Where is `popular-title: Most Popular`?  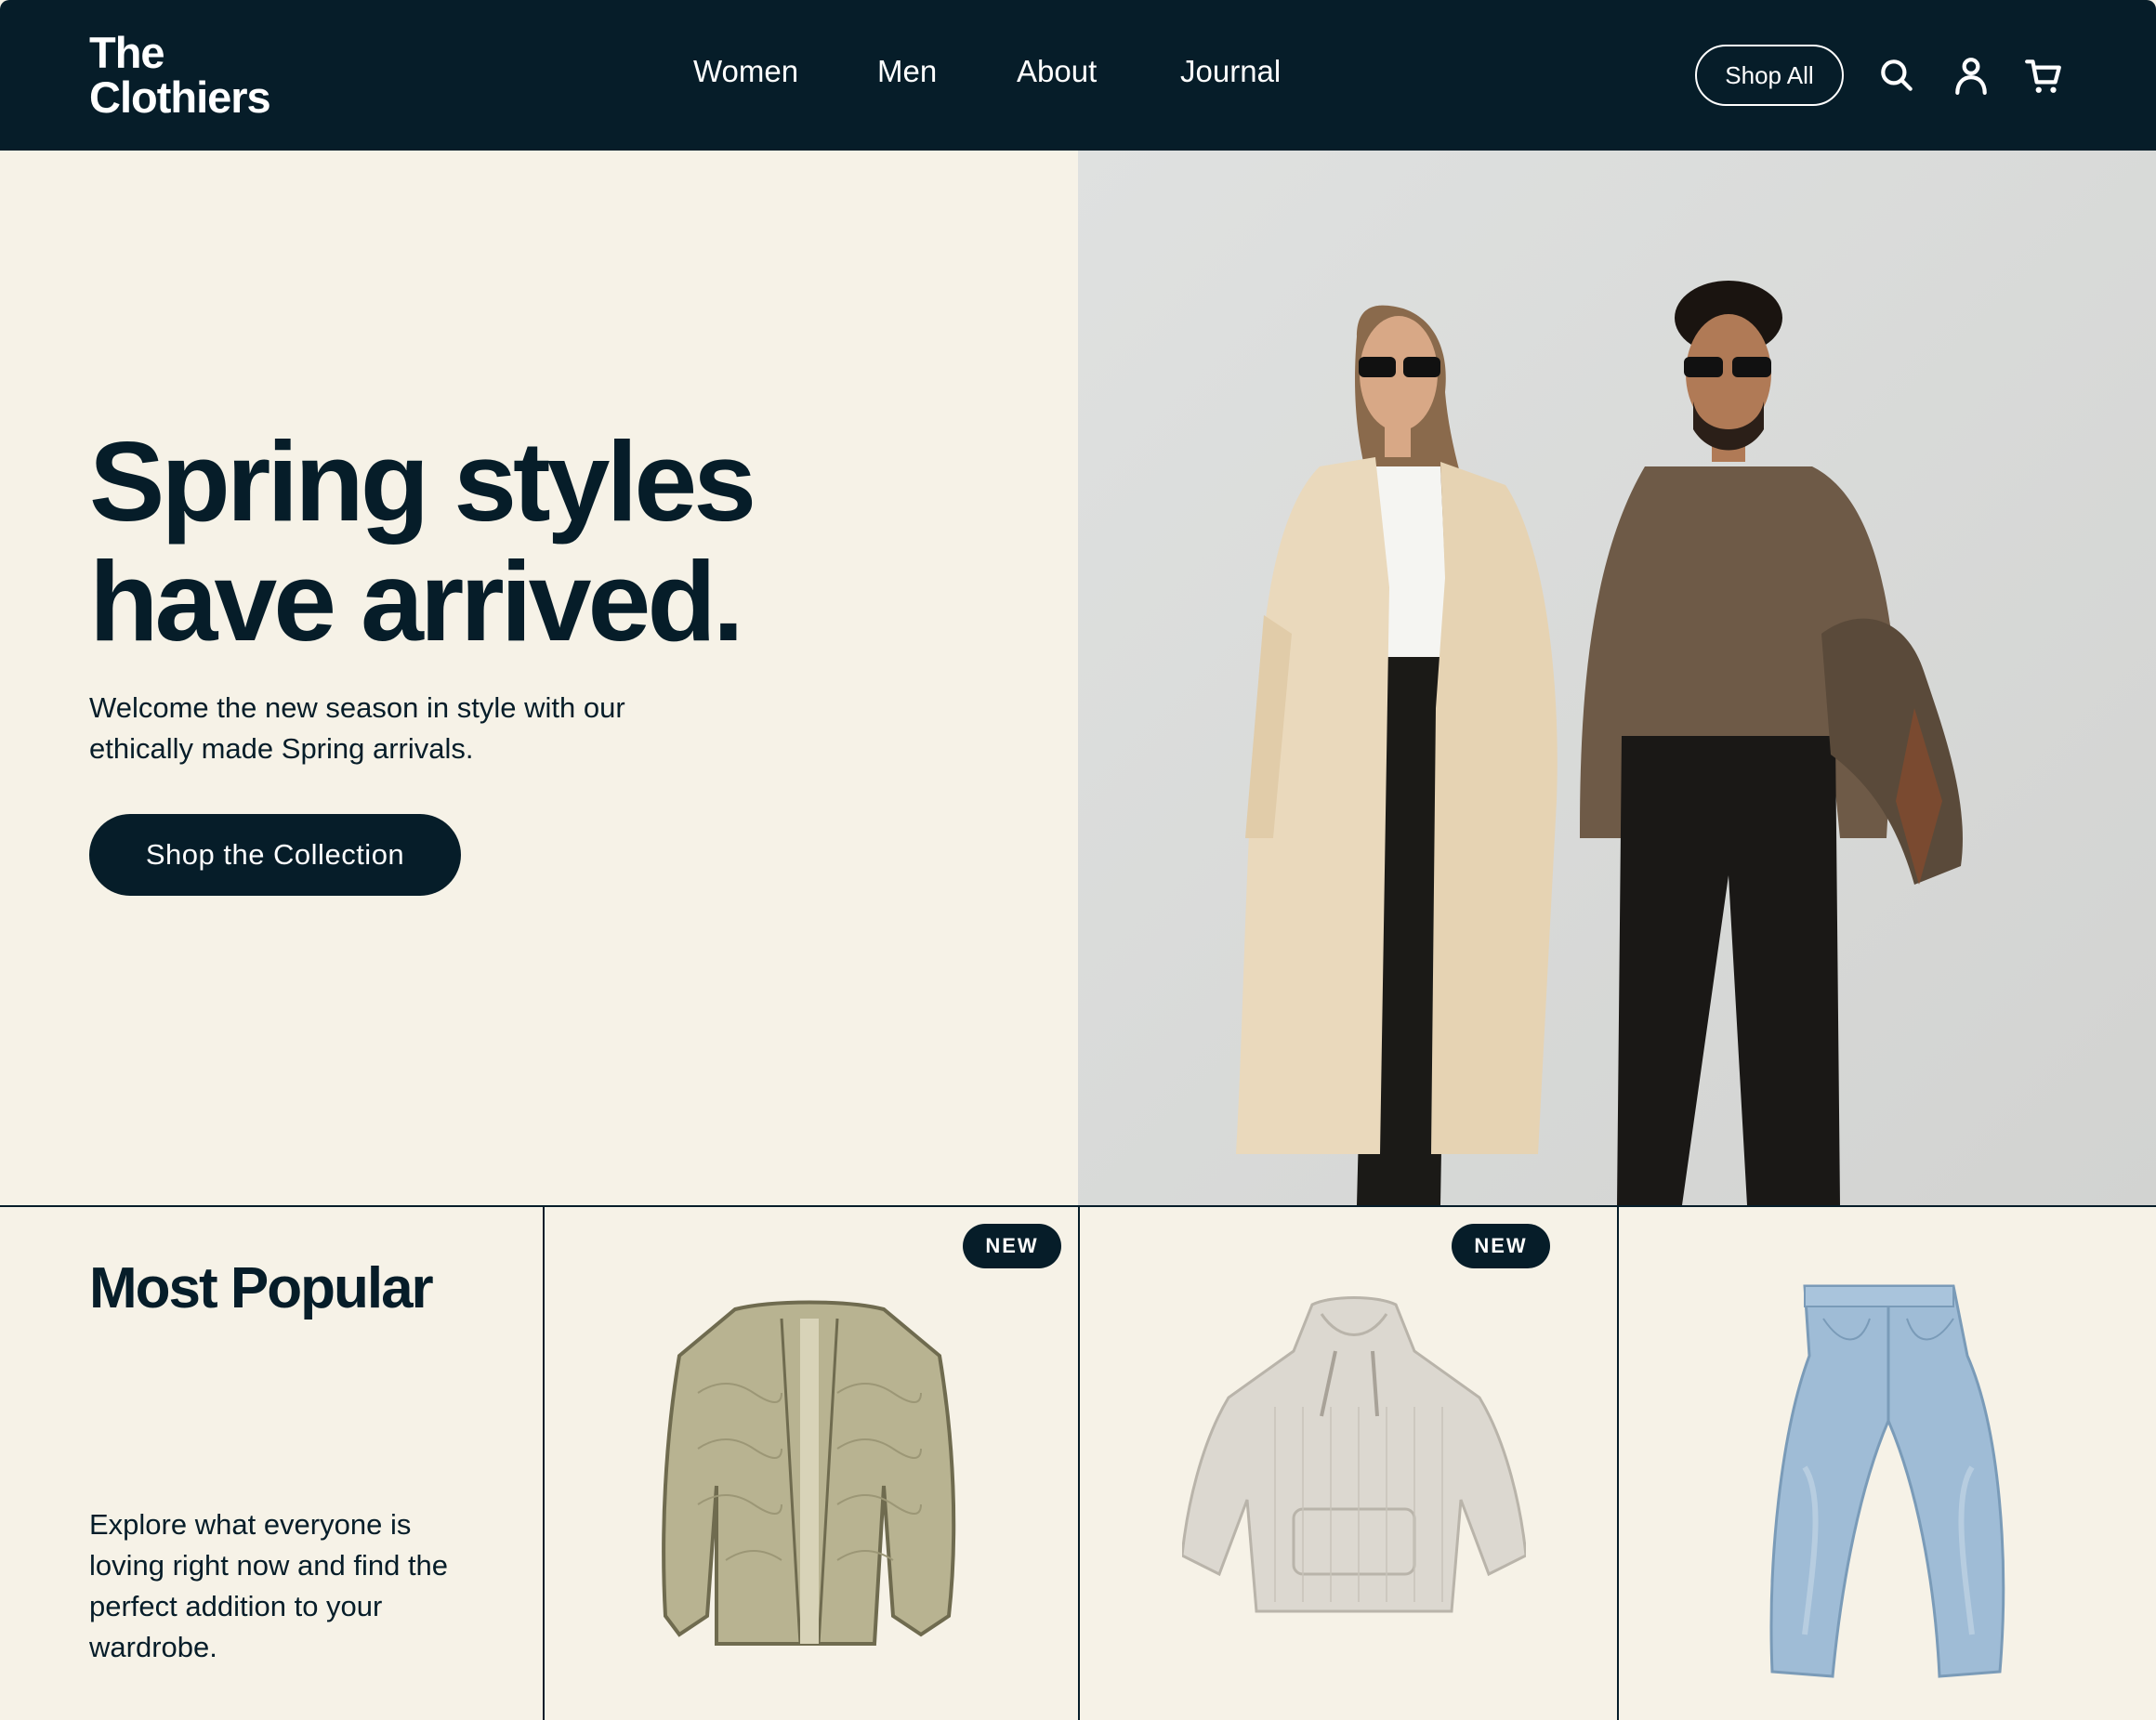
popular-title: Most Popular is located at coordinates (262, 1288).